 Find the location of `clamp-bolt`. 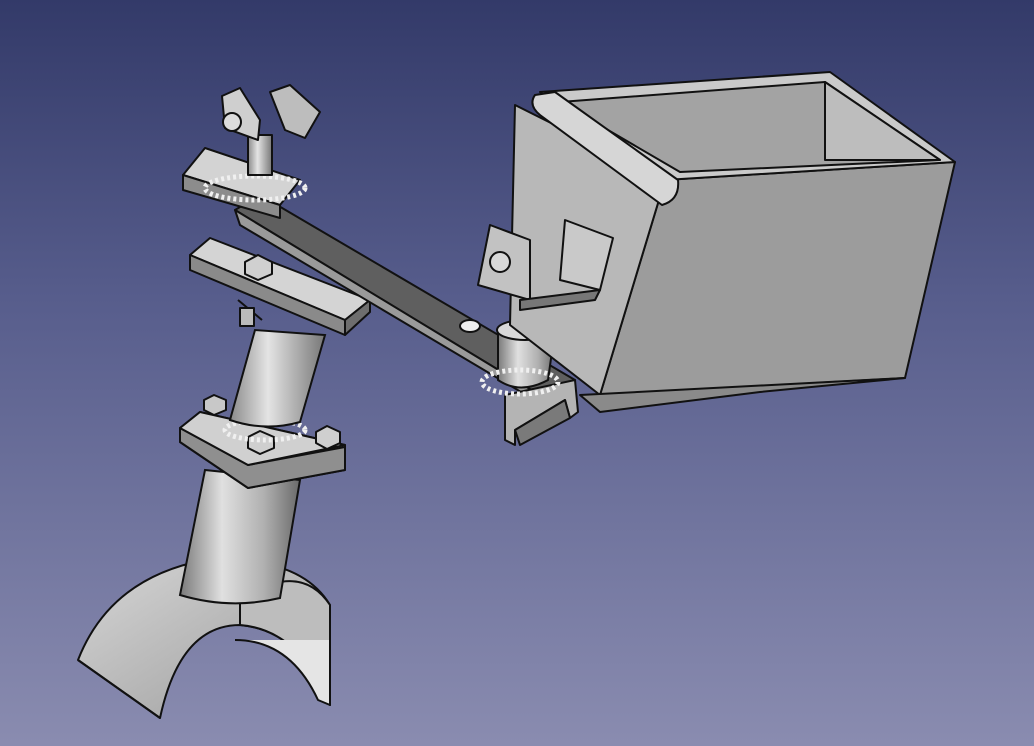

clamp-bolt is located at coordinates (258, 267).